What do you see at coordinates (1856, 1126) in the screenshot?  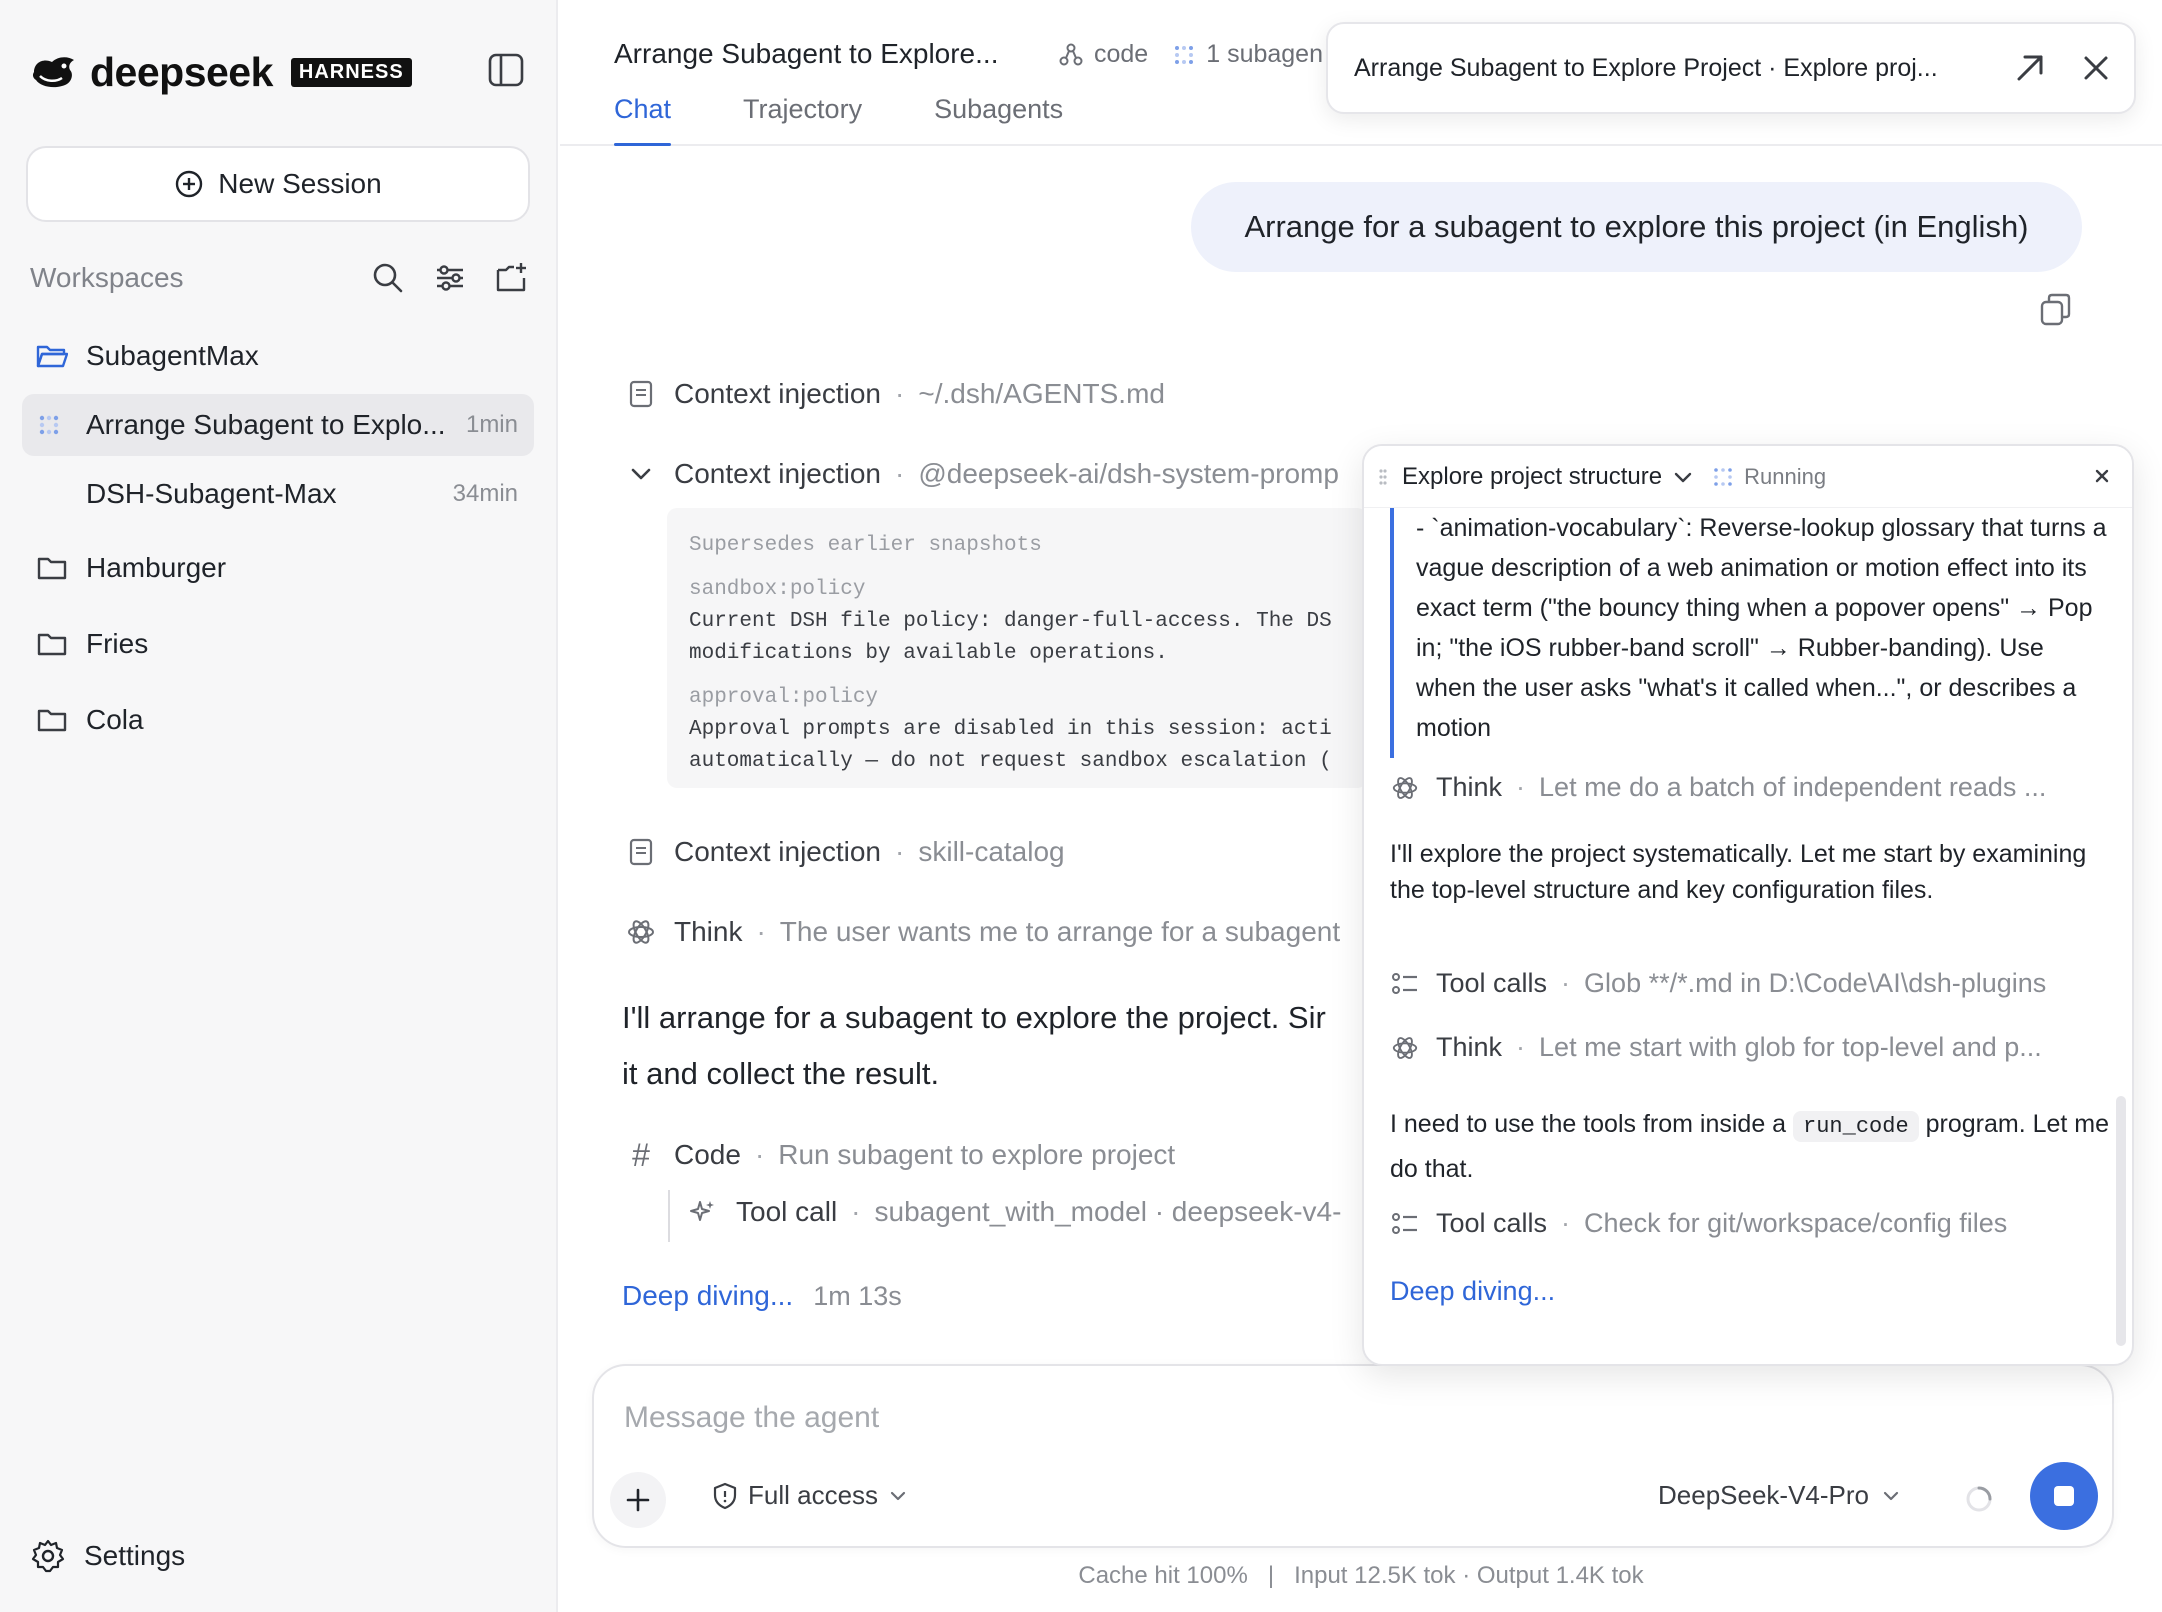 I see `inline-code: run_code` at bounding box center [1856, 1126].